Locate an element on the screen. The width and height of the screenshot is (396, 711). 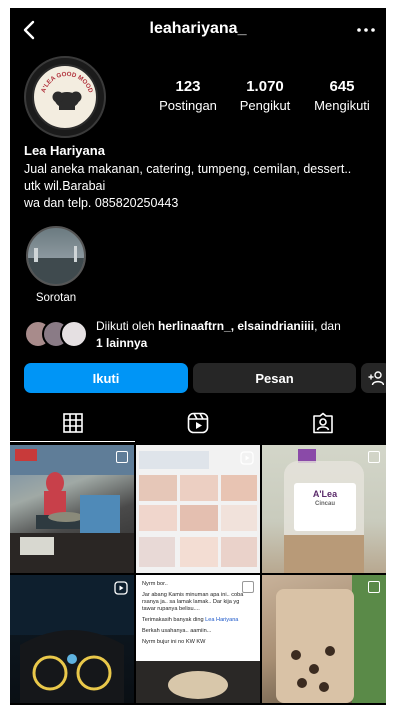
followed-by-connector: , dan is located at coordinates (327, 326).